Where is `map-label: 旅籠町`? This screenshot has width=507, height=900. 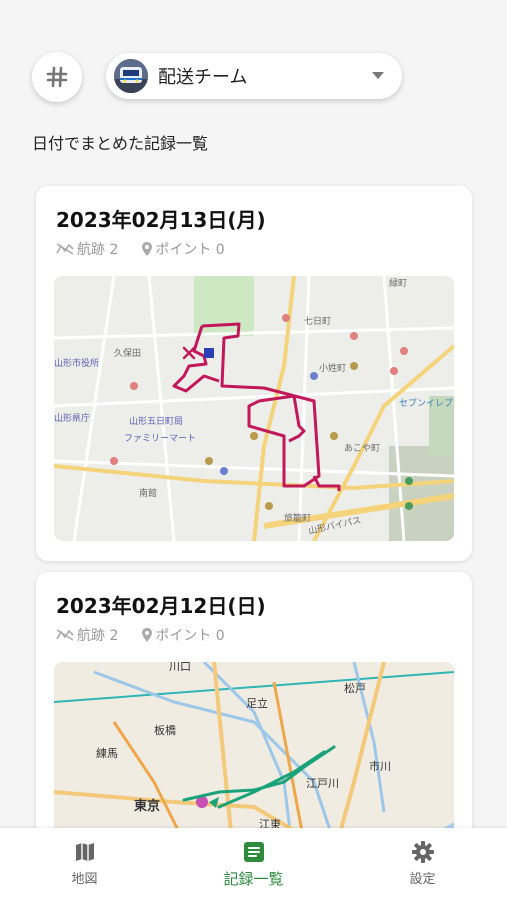 map-label: 旅籠町 is located at coordinates (297, 518).